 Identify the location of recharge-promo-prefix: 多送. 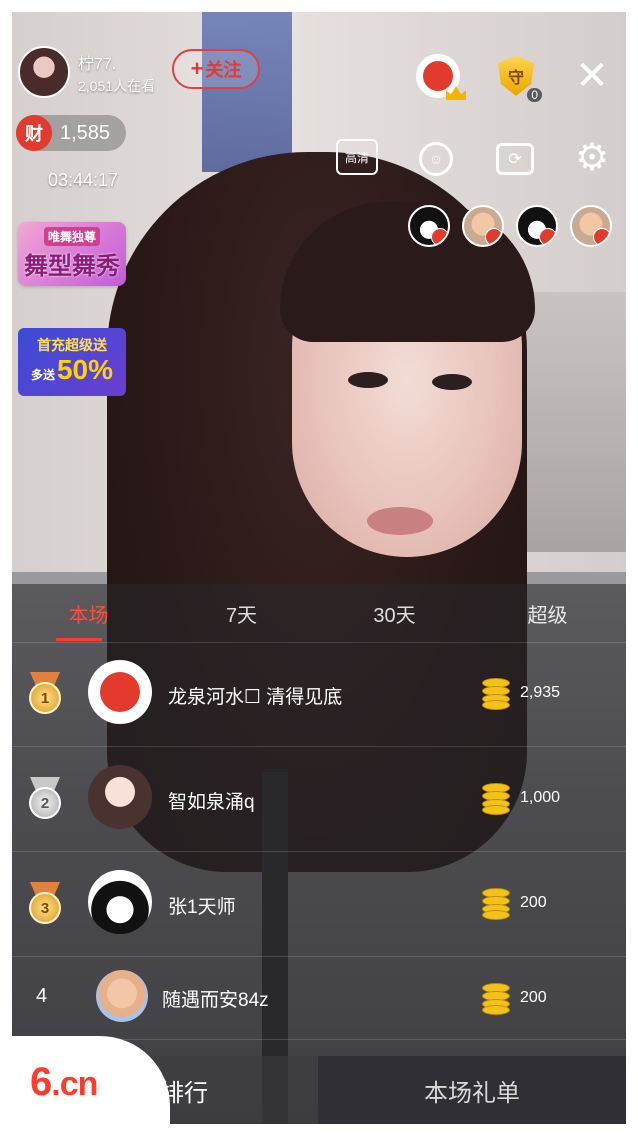
(42, 374).